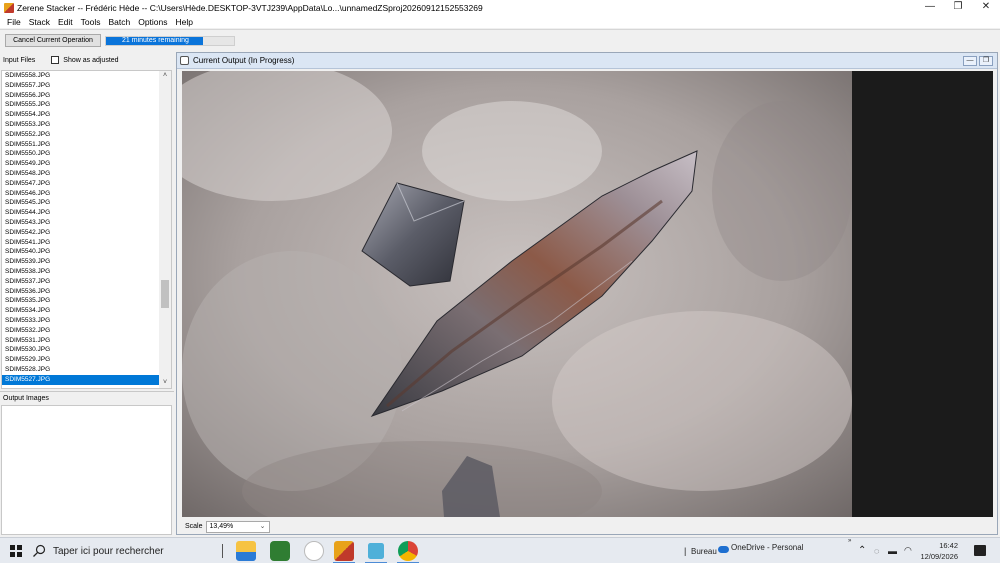  I want to click on file-list-item: SDIM5549.JPG, so click(86, 164).